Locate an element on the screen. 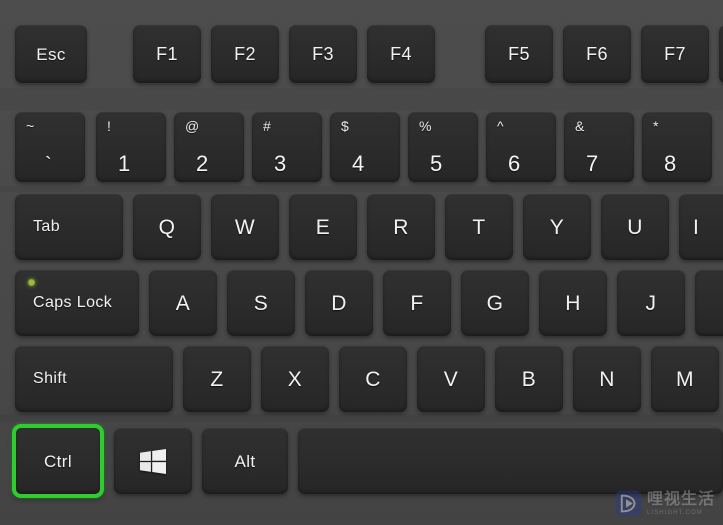 This screenshot has height=525, width=723. windows-logo-icon is located at coordinates (153, 461).